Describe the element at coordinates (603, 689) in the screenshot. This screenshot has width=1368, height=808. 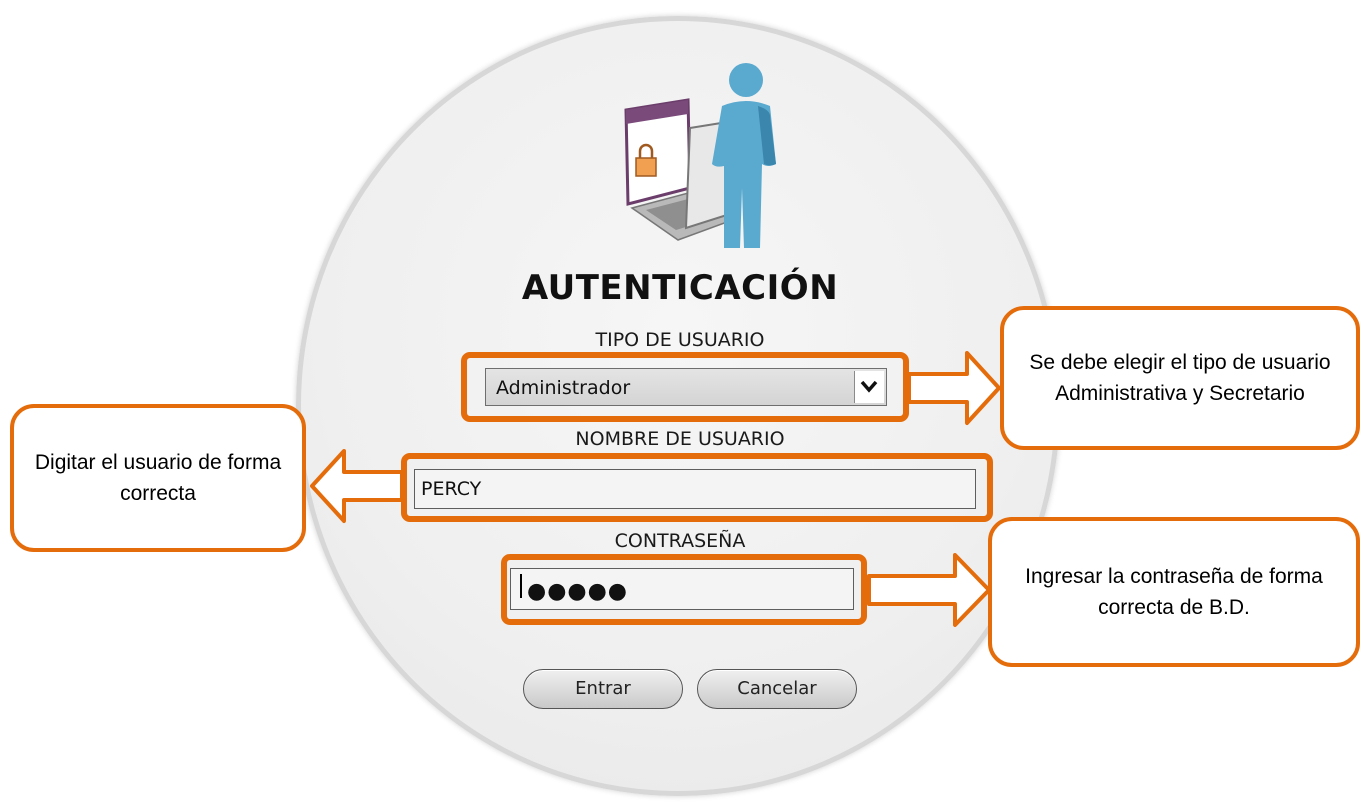
I see `enter-button: Entrar` at that location.